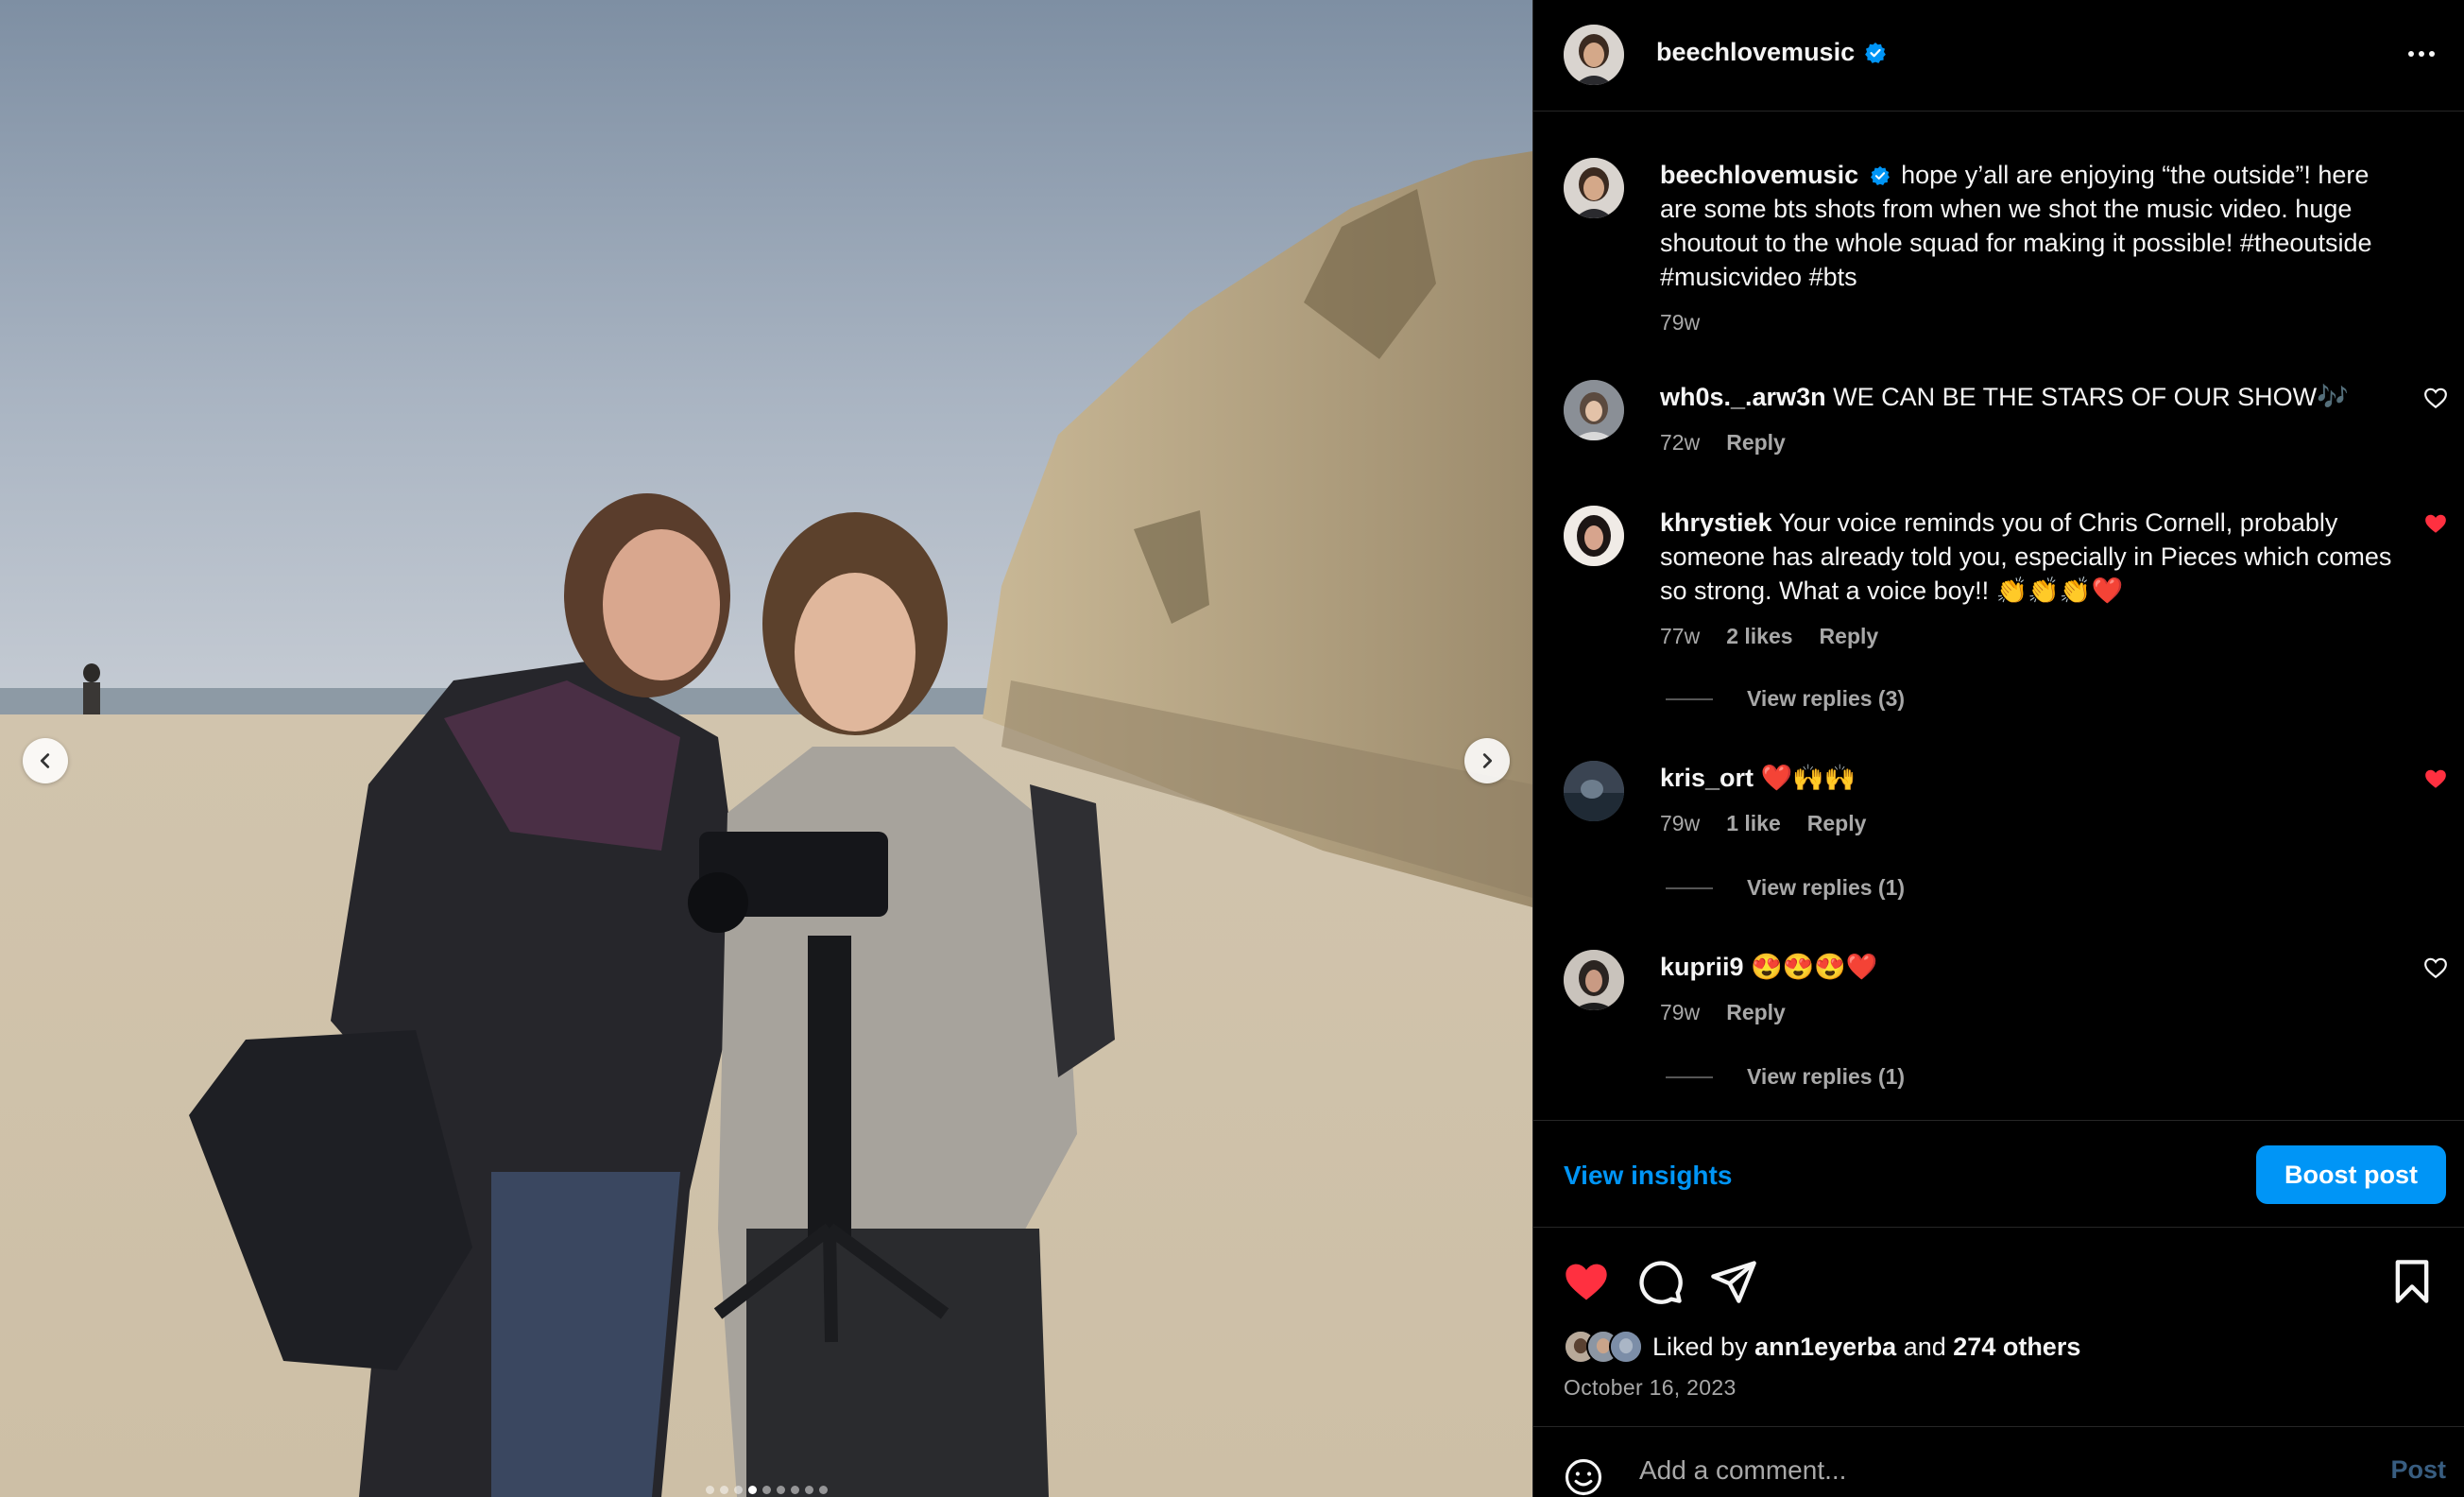  I want to click on comment-username: khrystiek, so click(1716, 522).